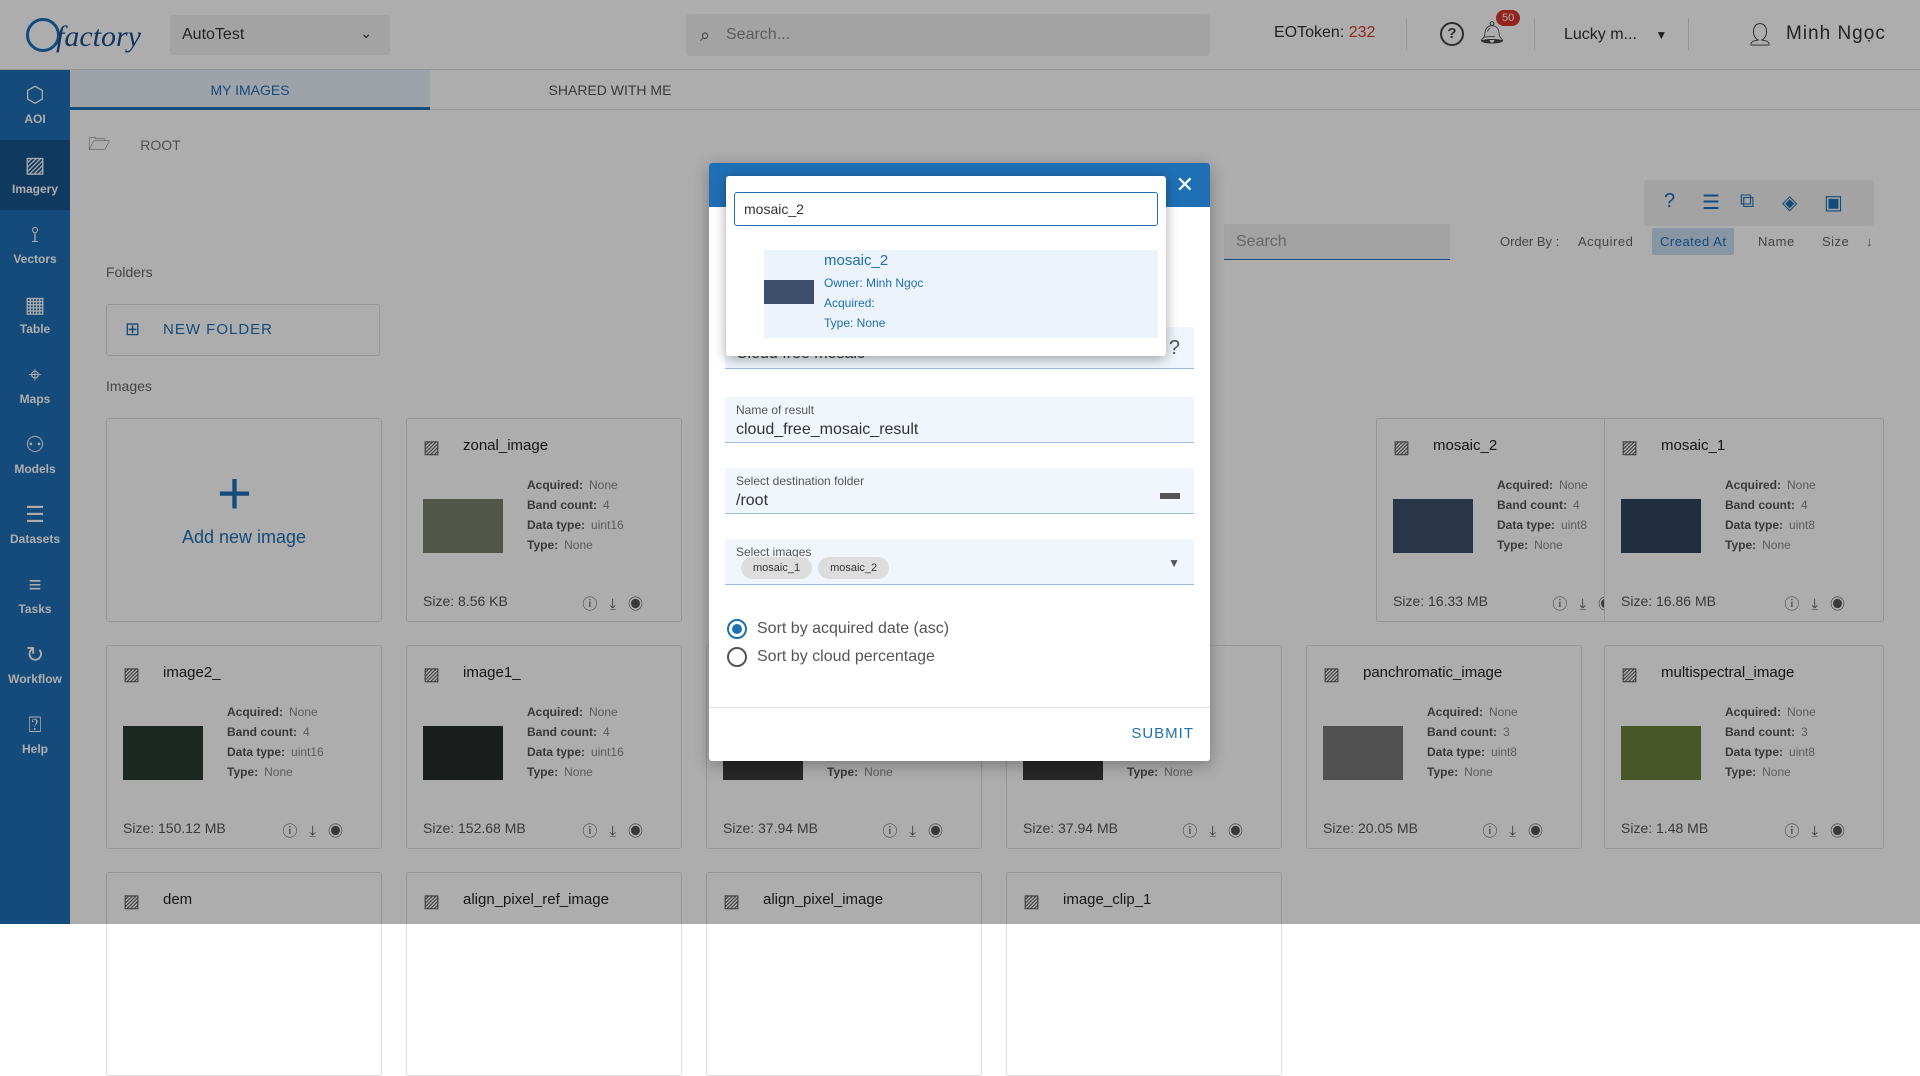 The image size is (1920, 1076). What do you see at coordinates (827, 429) in the screenshot?
I see `result-name-value: cloud_free_mosaic_result` at bounding box center [827, 429].